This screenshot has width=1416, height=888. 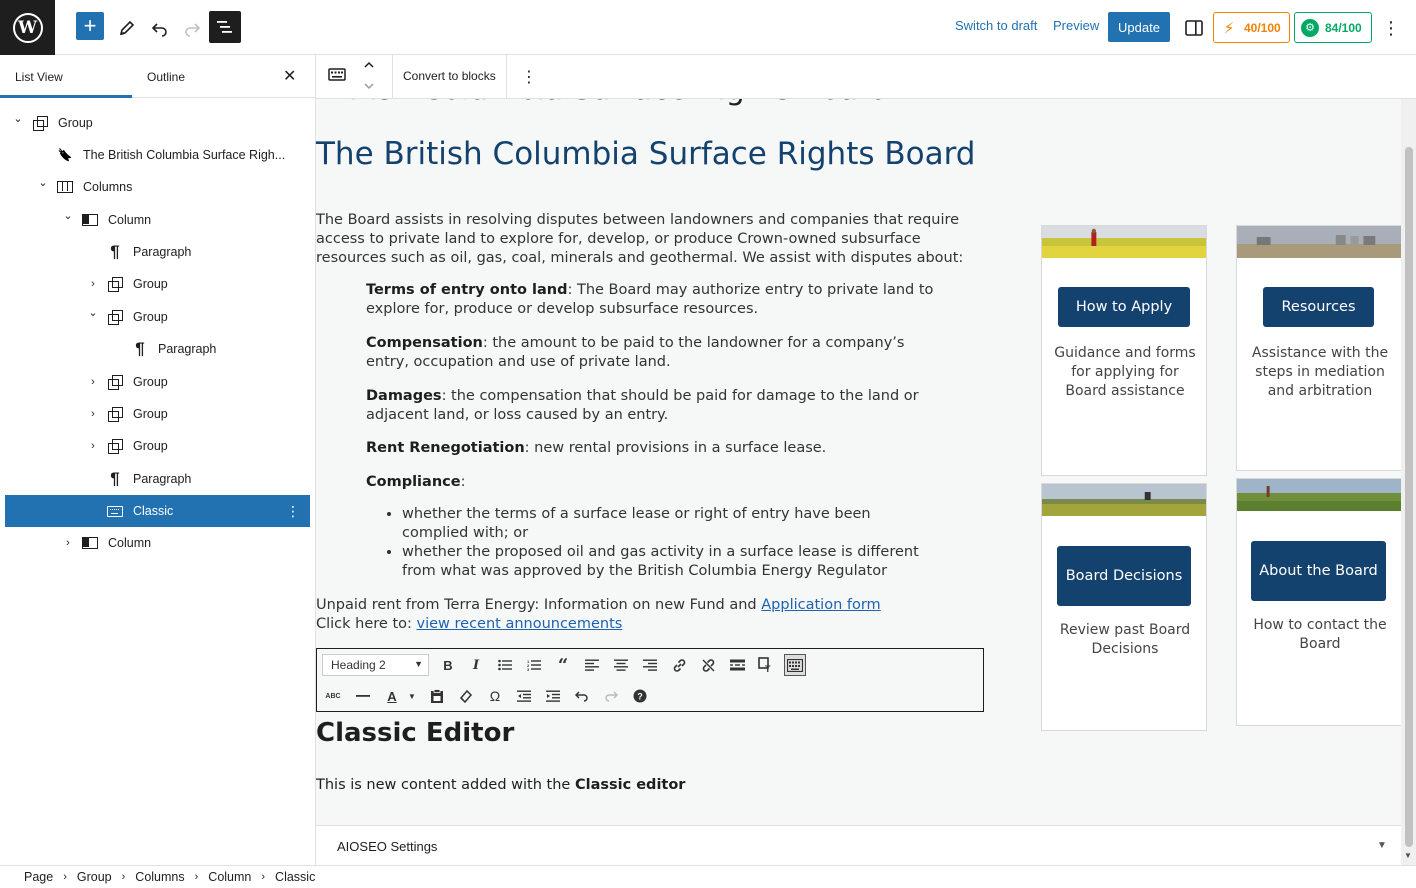 What do you see at coordinates (529, 77) in the screenshot?
I see `block-options-button: ⋮` at bounding box center [529, 77].